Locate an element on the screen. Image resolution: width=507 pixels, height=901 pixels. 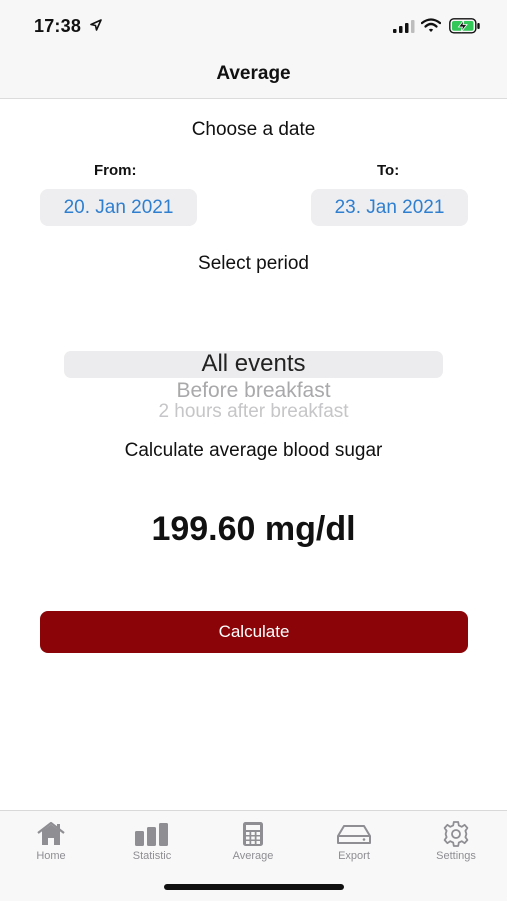
tab-label-settings: Settings is located at coordinates (456, 856).